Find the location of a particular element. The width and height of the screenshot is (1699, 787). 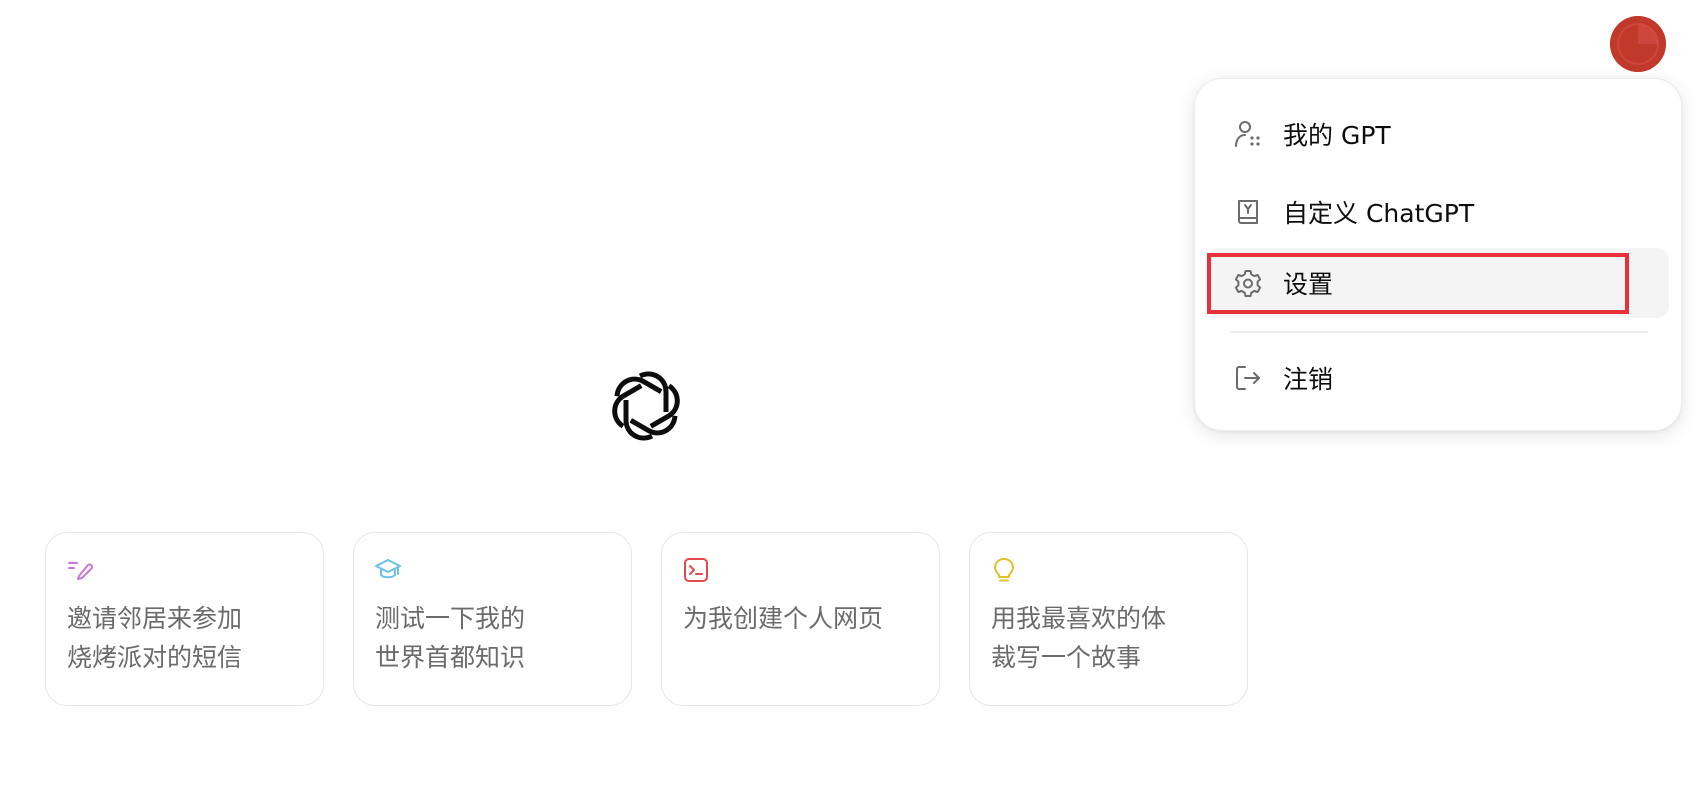

menu-item-customize-chatgpt: 自定义 ChatGPT is located at coordinates (1438, 212).